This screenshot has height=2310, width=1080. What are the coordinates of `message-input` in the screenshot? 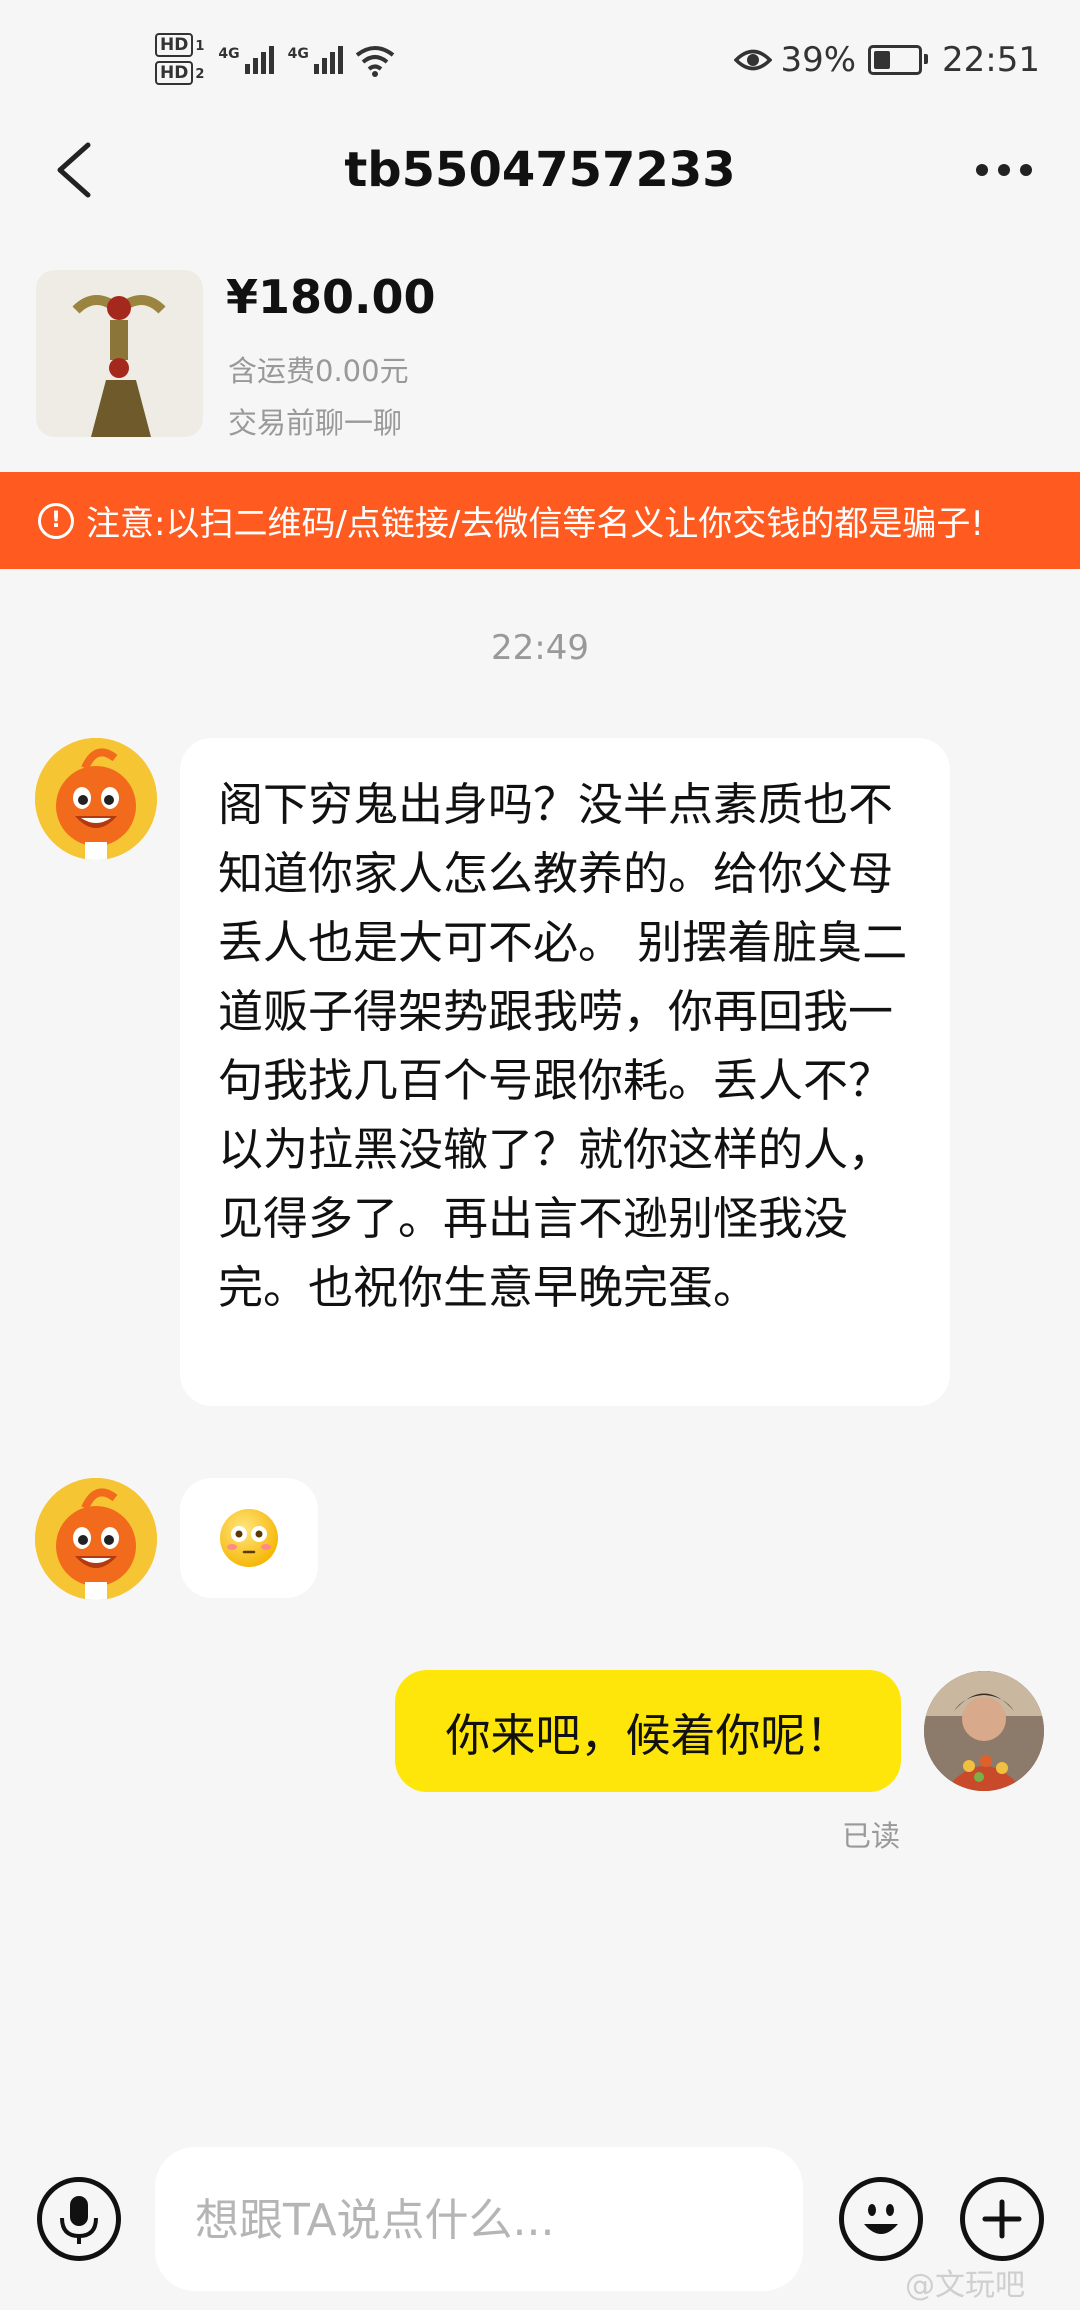 It's located at (485, 2220).